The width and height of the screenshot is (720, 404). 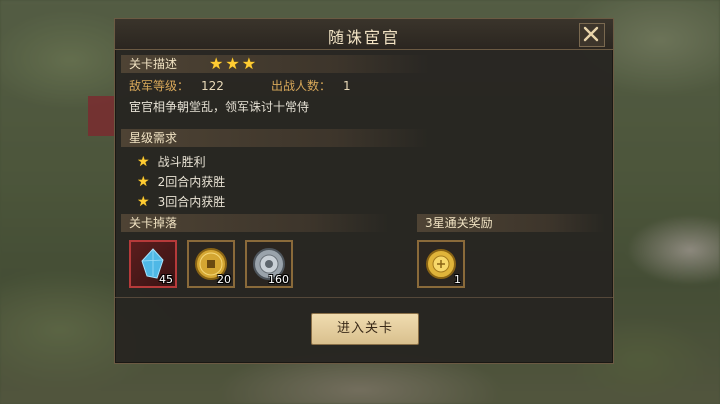 I want to click on dialog-title-bar: 随诛宦官, so click(x=364, y=34).